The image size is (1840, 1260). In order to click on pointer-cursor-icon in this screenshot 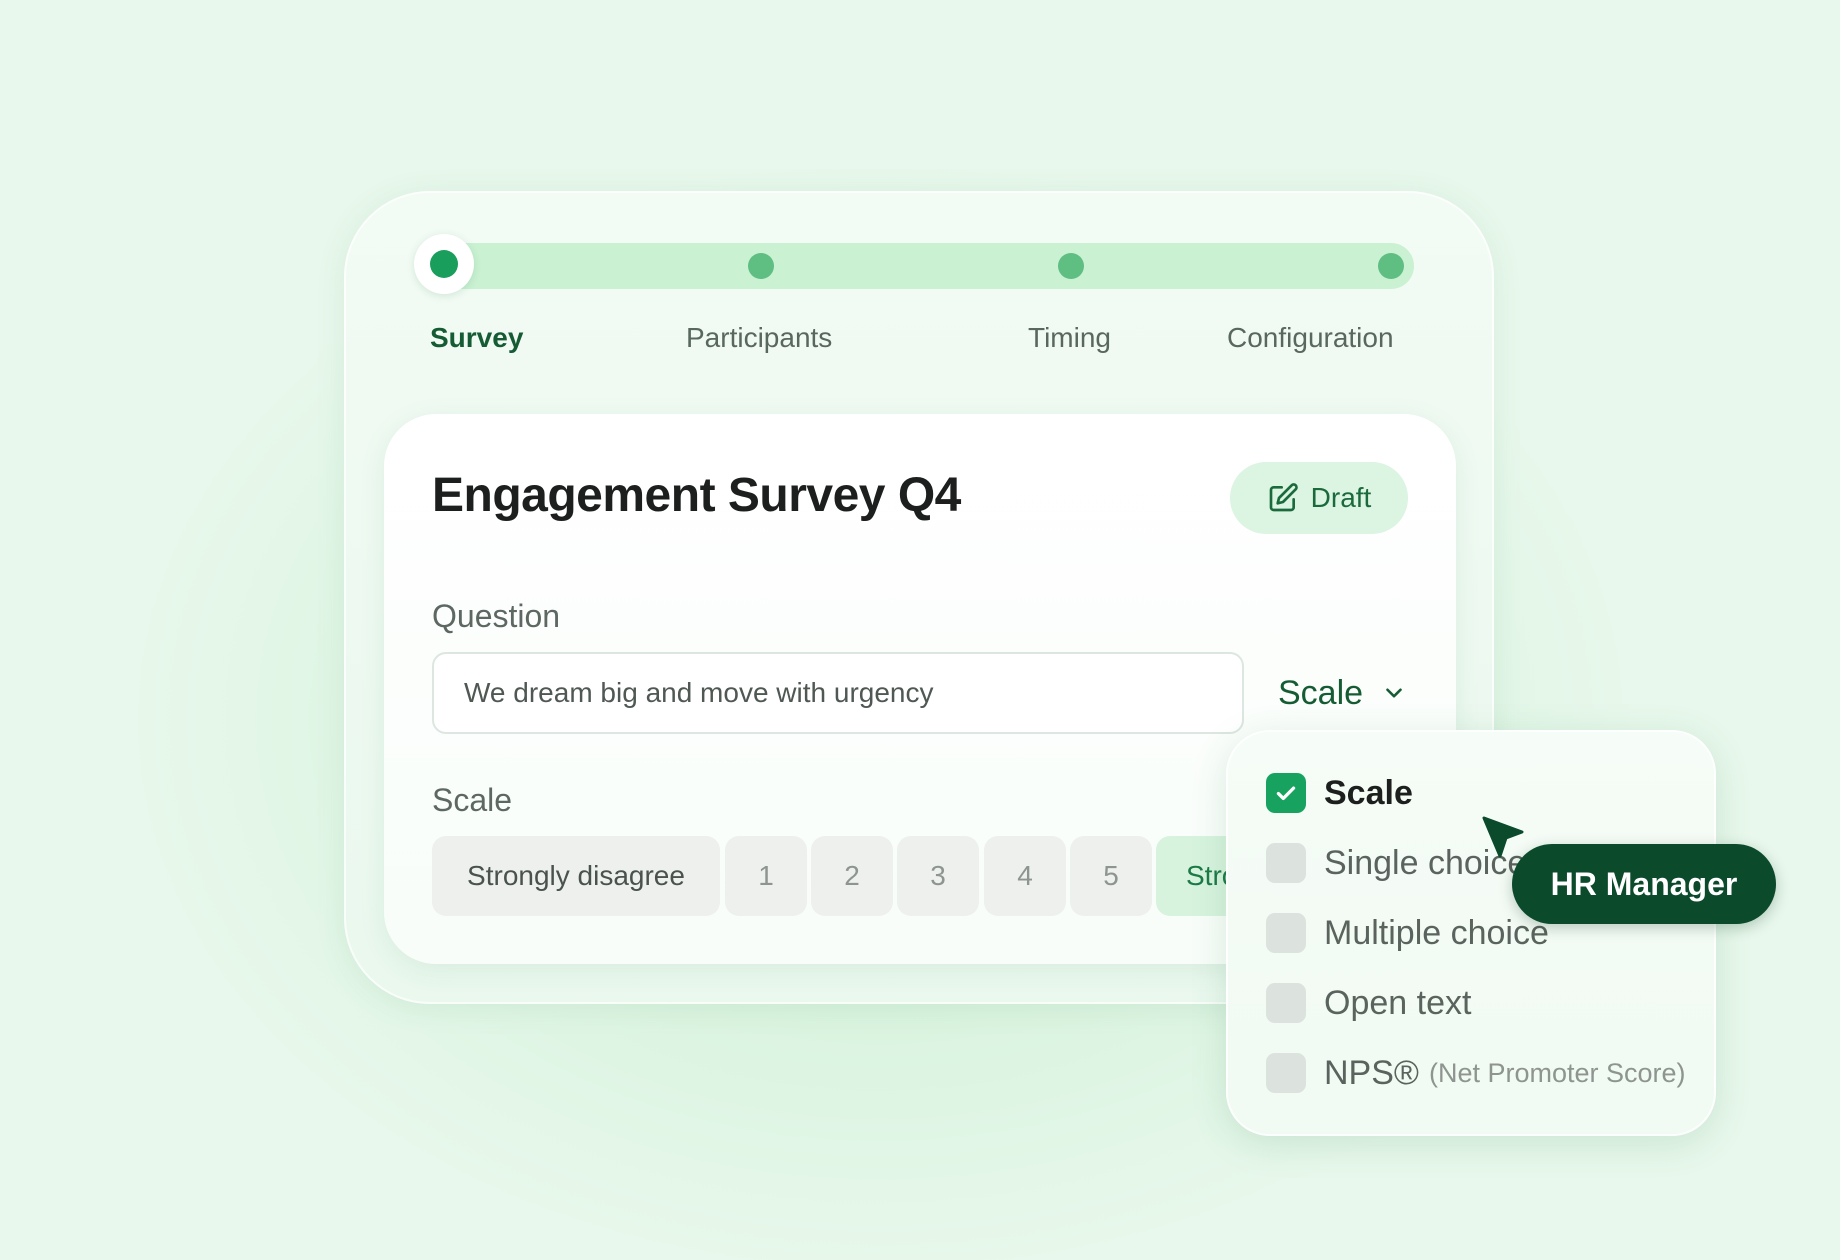, I will do `click(1503, 837)`.